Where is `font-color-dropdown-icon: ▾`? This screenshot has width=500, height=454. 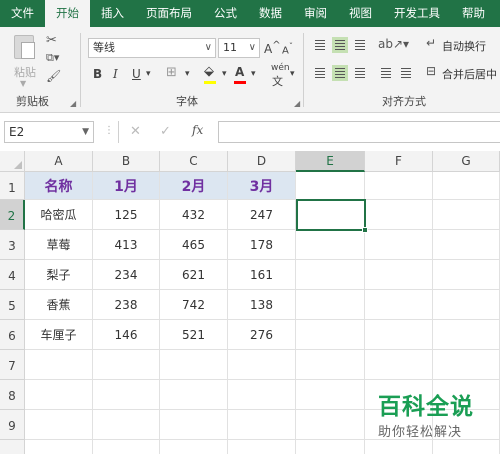 font-color-dropdown-icon: ▾ is located at coordinates (253, 74).